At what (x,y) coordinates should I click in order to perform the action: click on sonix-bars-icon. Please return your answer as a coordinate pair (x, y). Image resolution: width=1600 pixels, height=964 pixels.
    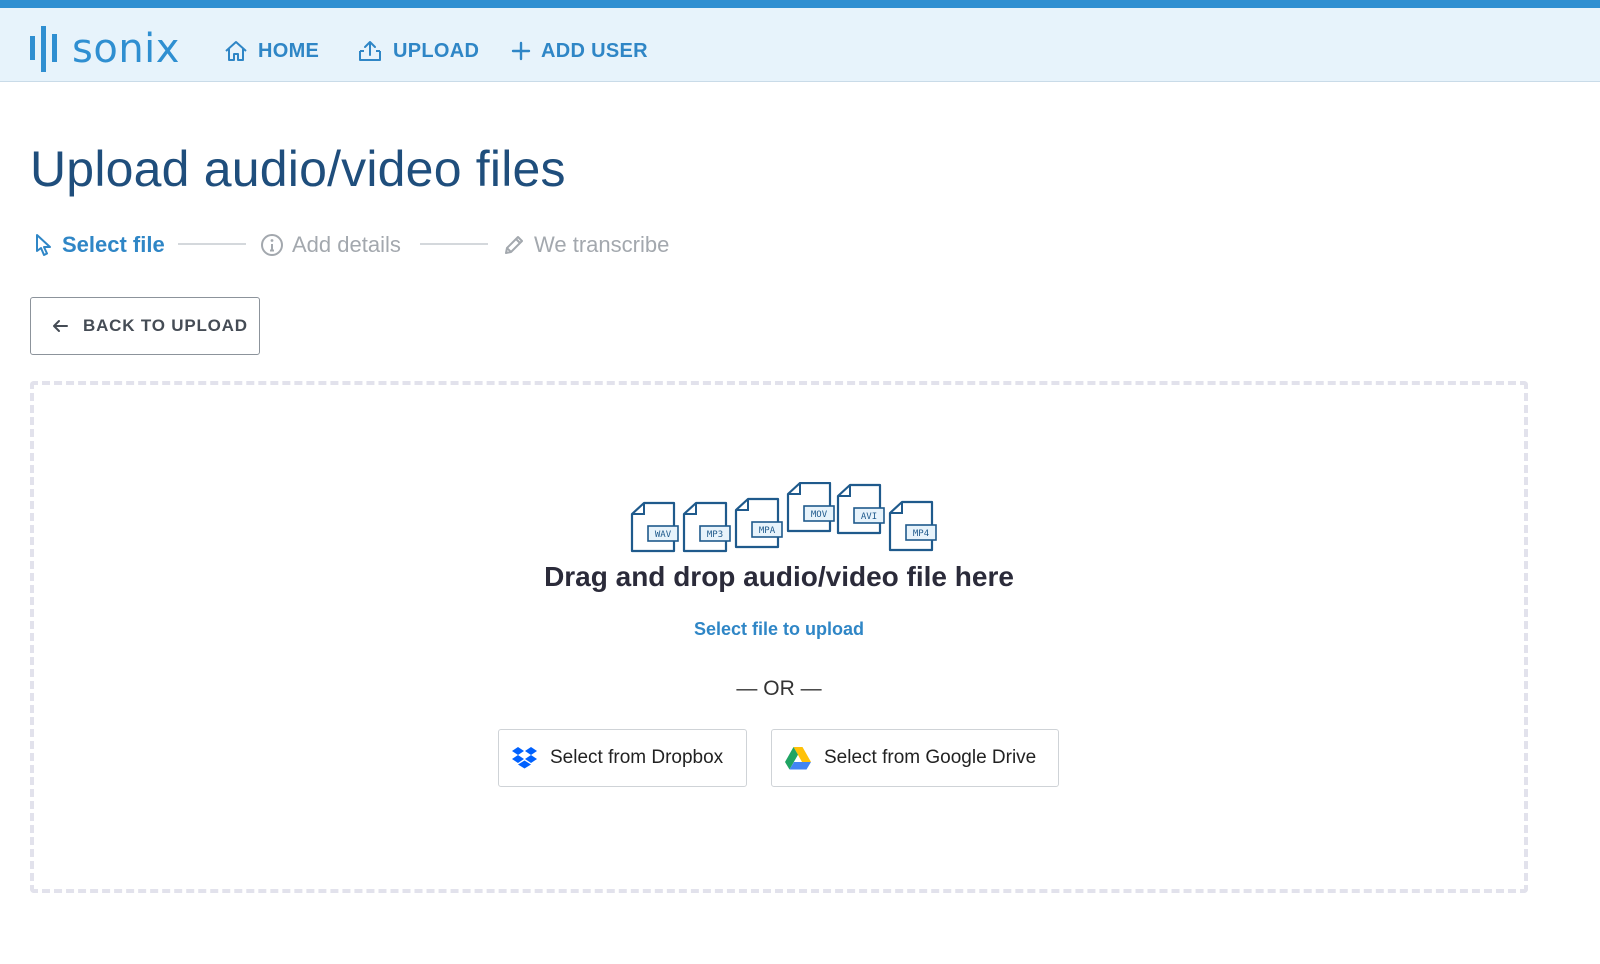
    Looking at the image, I should click on (43, 49).